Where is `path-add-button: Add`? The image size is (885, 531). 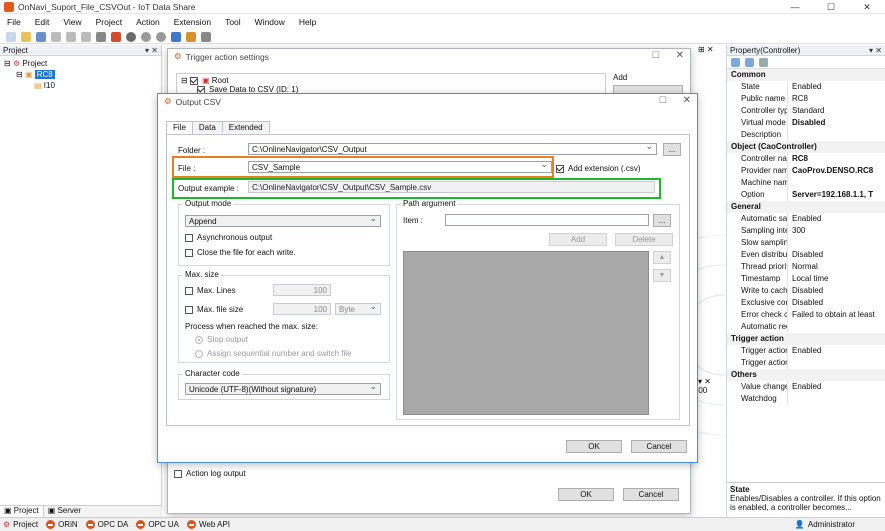
path-add-button: Add is located at coordinates (578, 239).